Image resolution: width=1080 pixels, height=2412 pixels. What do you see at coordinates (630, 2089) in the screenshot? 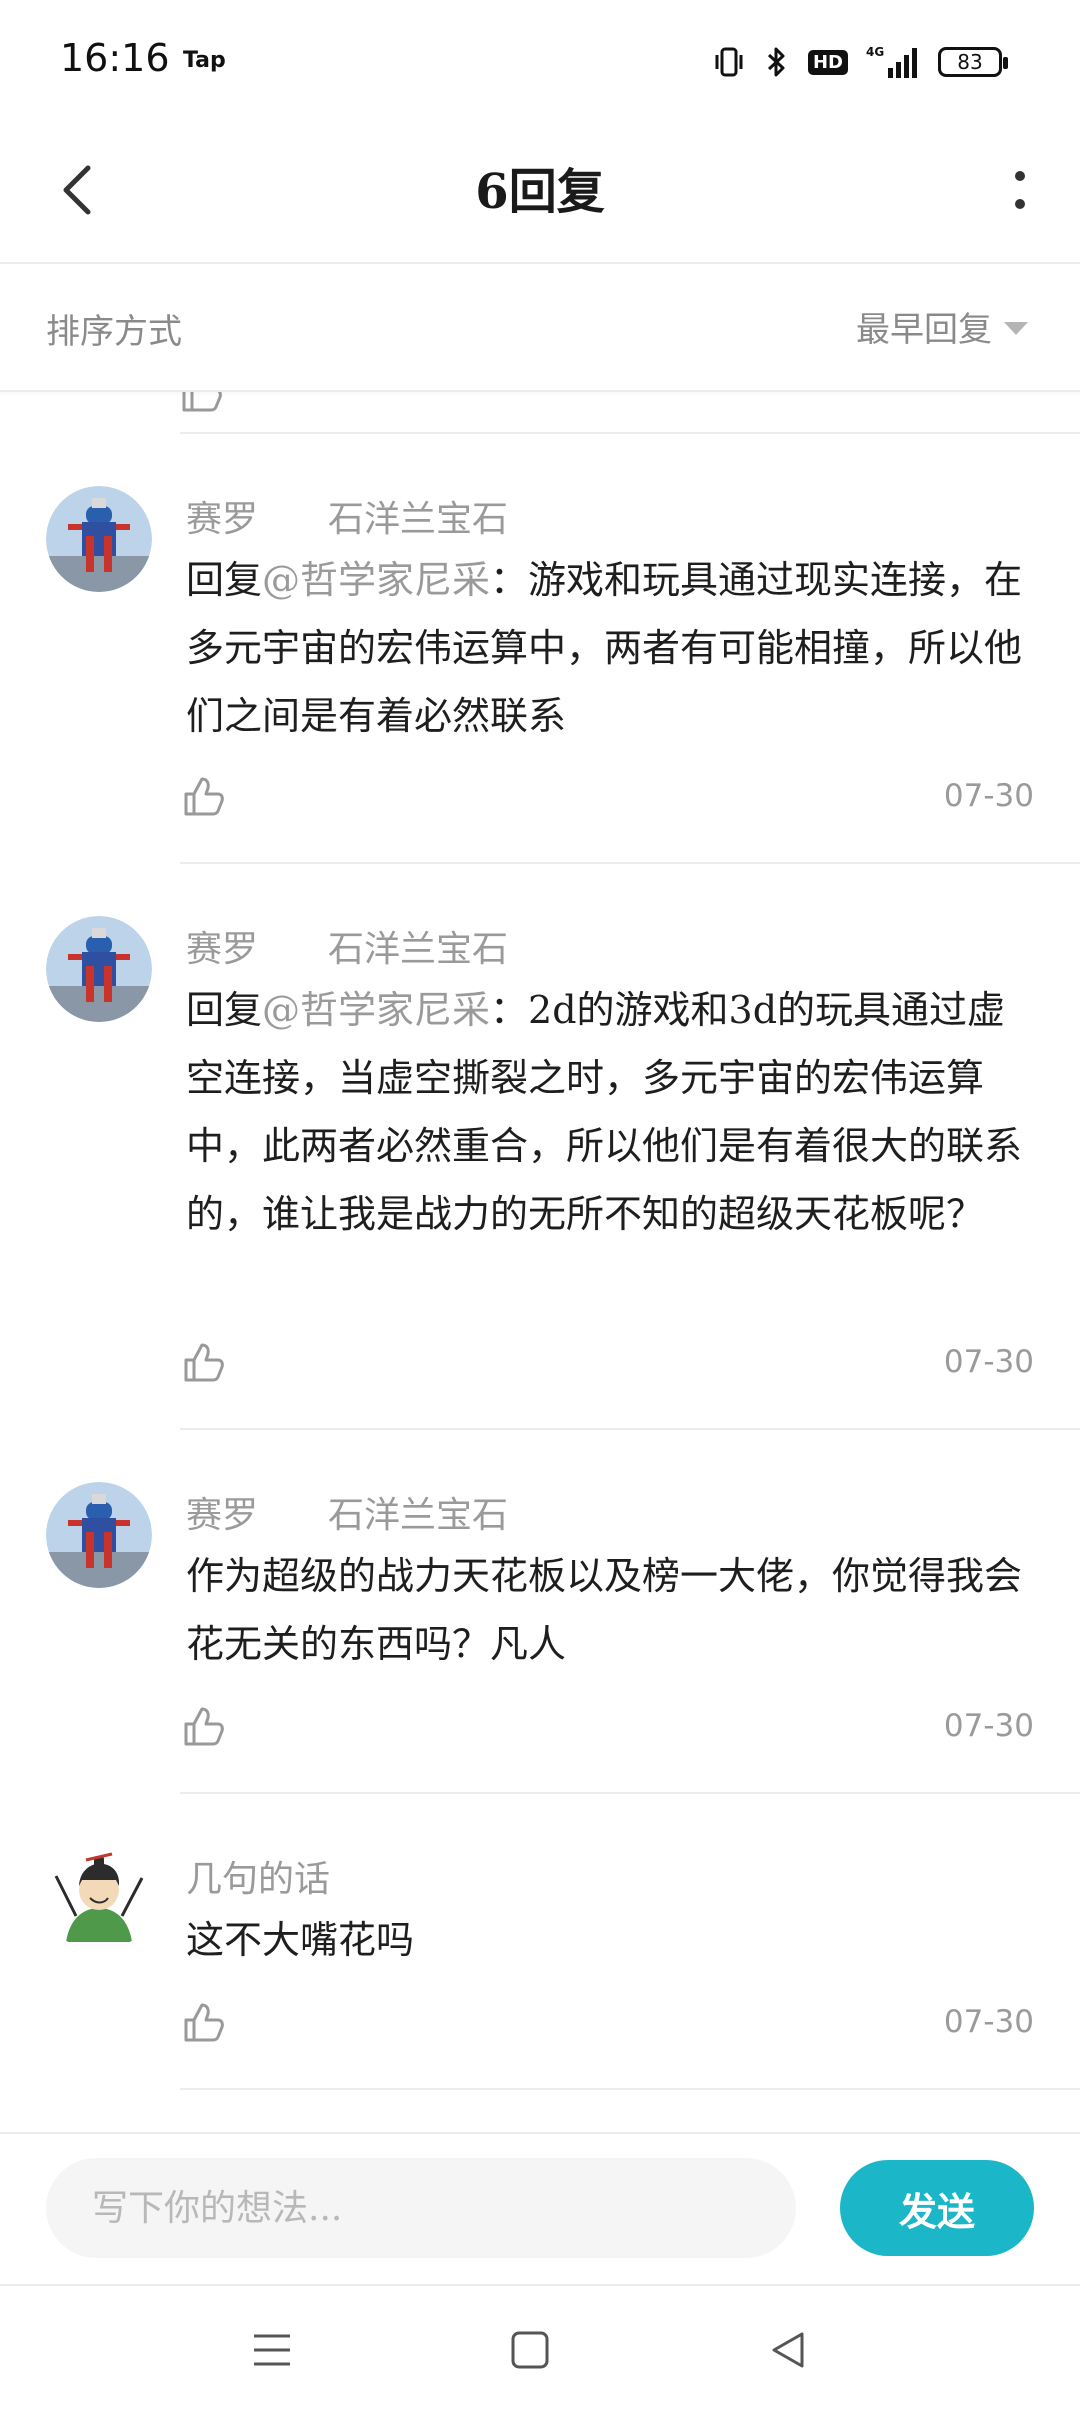
I see `divider` at bounding box center [630, 2089].